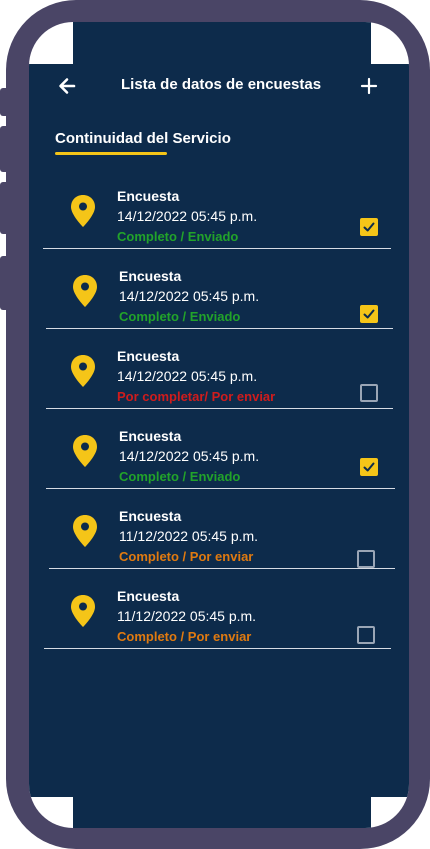 This screenshot has width=430, height=849. I want to click on arrow-left-icon, so click(67, 86).